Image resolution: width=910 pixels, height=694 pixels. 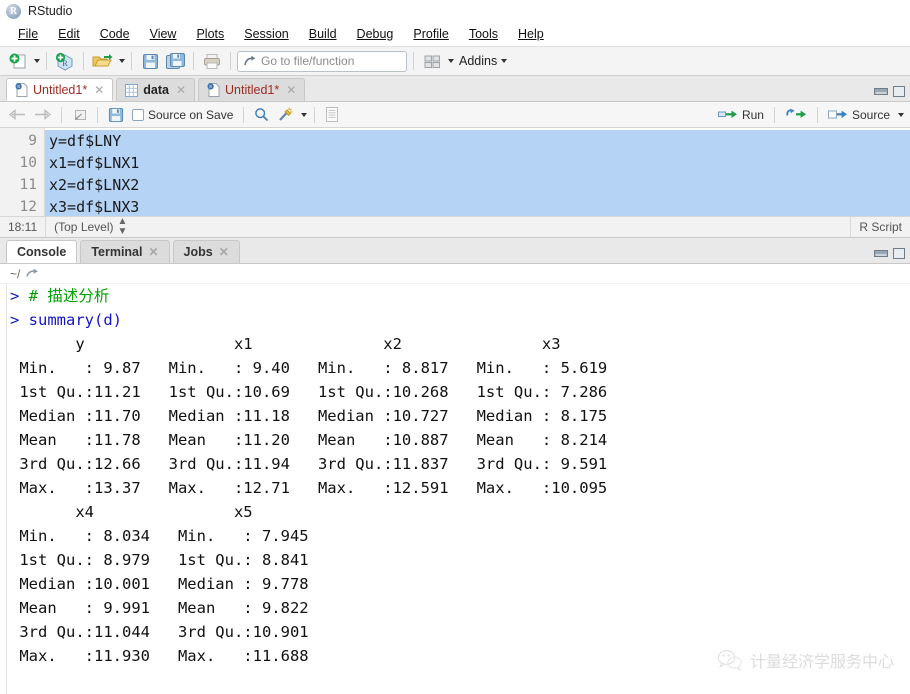 I want to click on new-file-caret-icon, so click(x=37, y=61).